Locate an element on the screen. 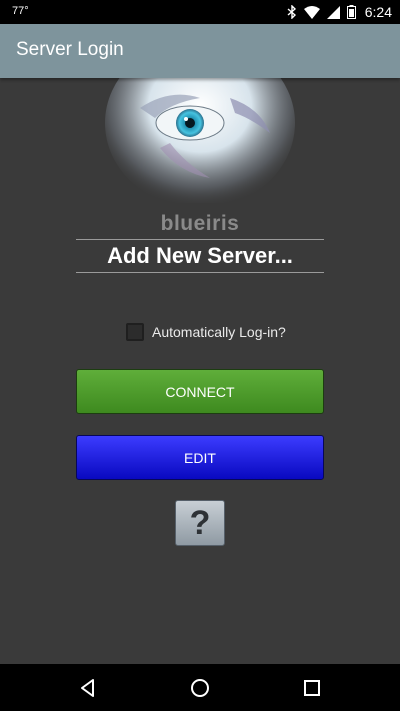 The height and width of the screenshot is (711, 400). status-icons: 6:24 is located at coordinates (339, 12).